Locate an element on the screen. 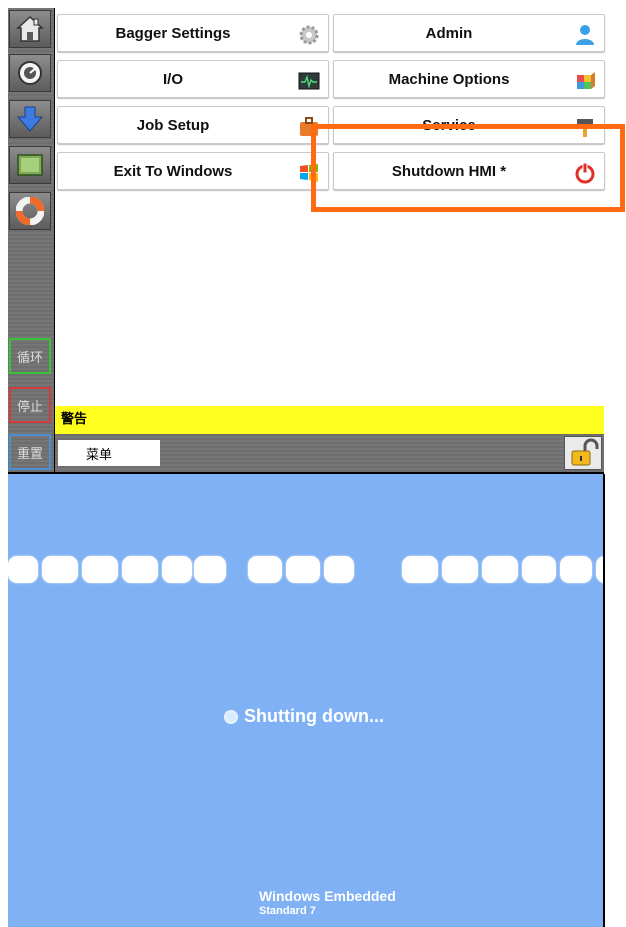  help-button is located at coordinates (30, 211).